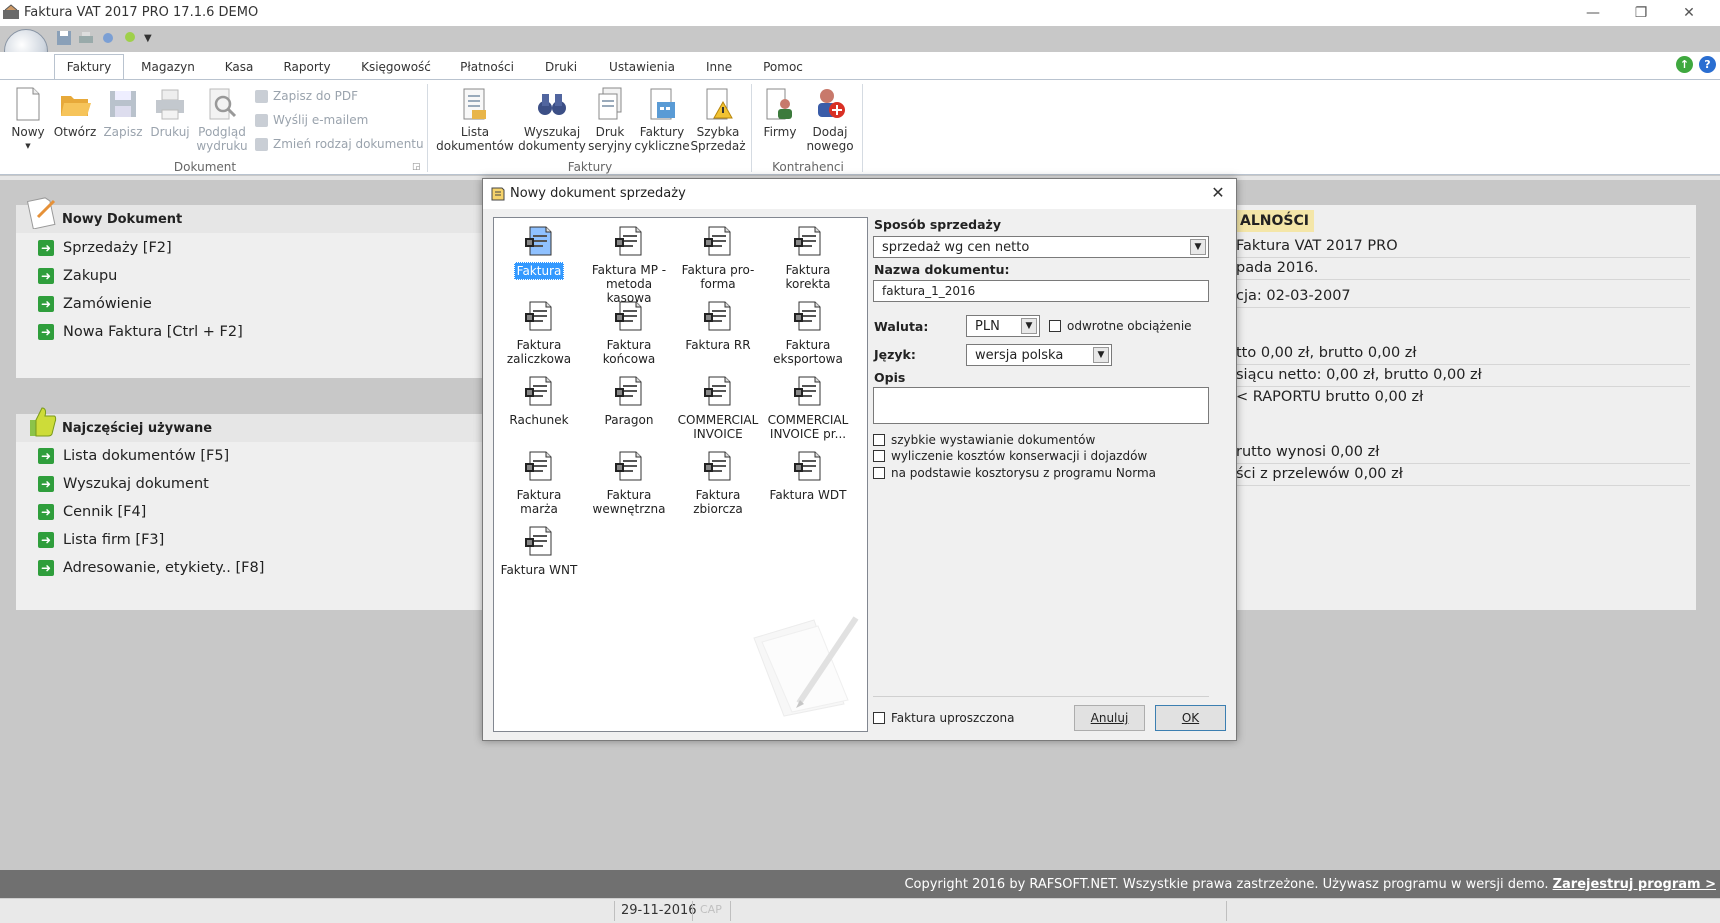  Describe the element at coordinates (830, 146) in the screenshot. I see `add-contractor-label-2: nowego` at that location.